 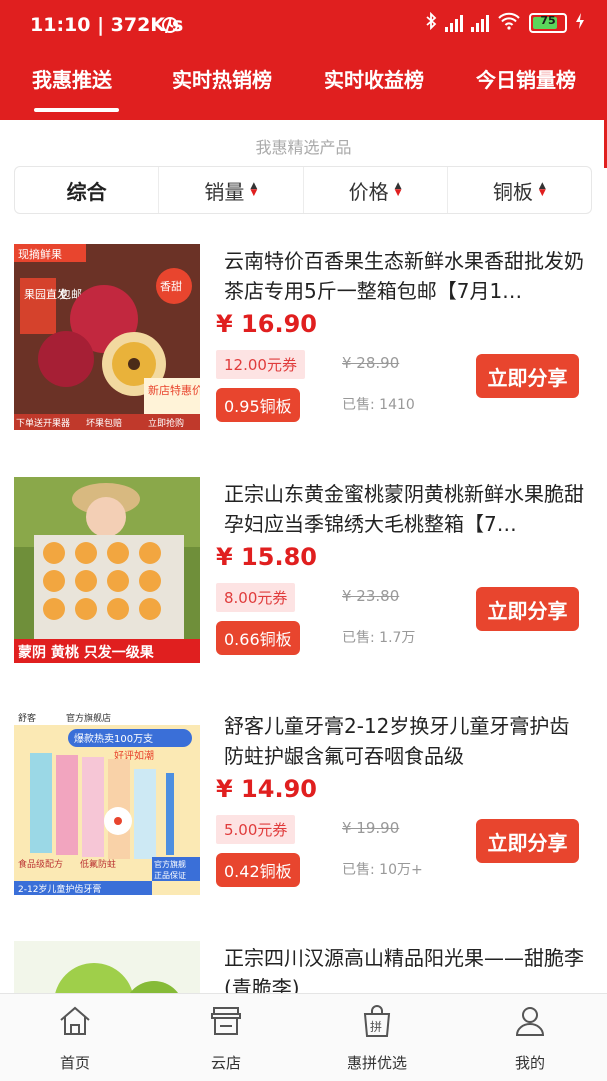 I want to click on product-image-passion-fruit: 现摘鲜果 果园直发 包邮 香甜 新店特惠价 下单送开果器 坏果包赔 立即抢购, so click(x=107, y=337).